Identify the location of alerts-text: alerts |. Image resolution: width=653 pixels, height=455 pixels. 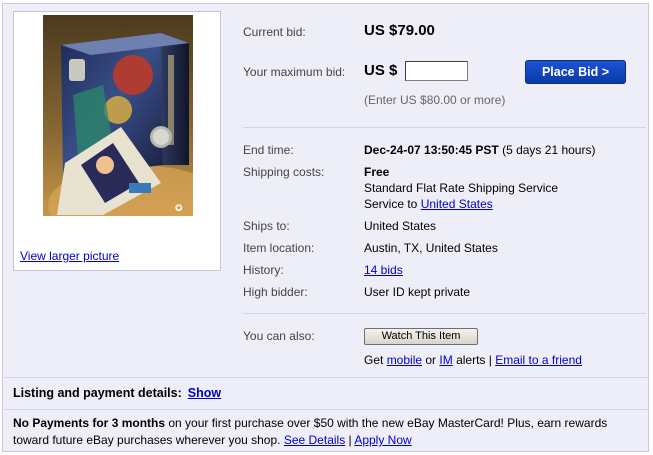
(474, 360).